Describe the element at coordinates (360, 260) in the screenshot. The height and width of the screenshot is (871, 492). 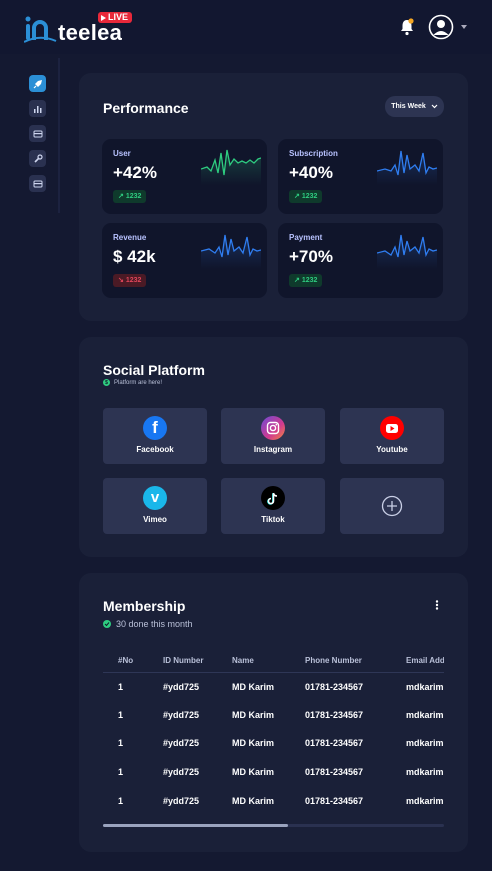
I see `stat-card-payment: Payment +70% ↗ 1232` at that location.